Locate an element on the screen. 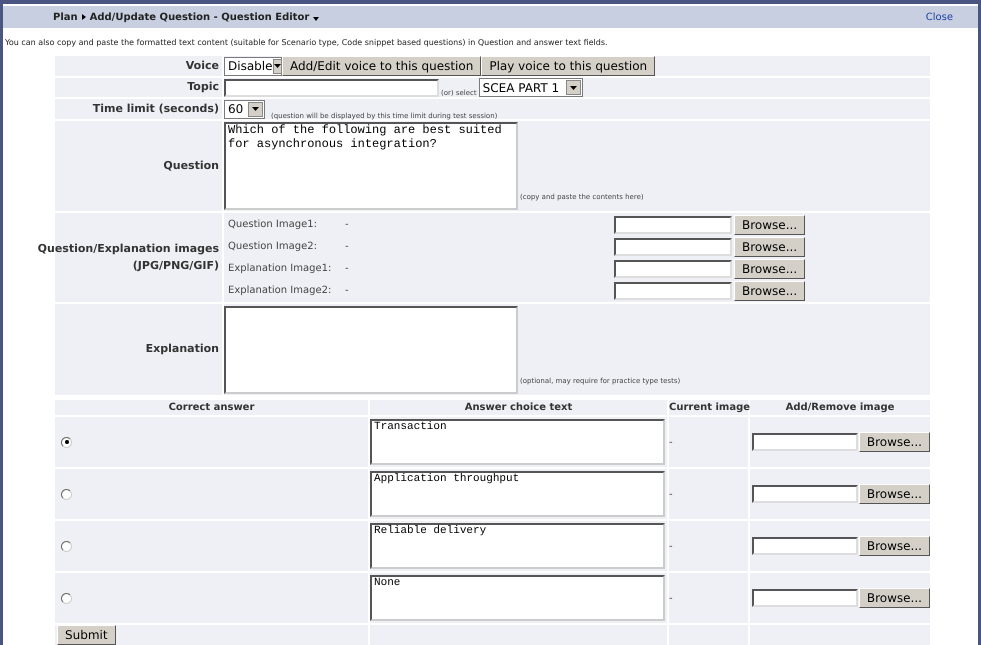 The width and height of the screenshot is (981, 645). answer-text-field: Application throughput is located at coordinates (517, 494).